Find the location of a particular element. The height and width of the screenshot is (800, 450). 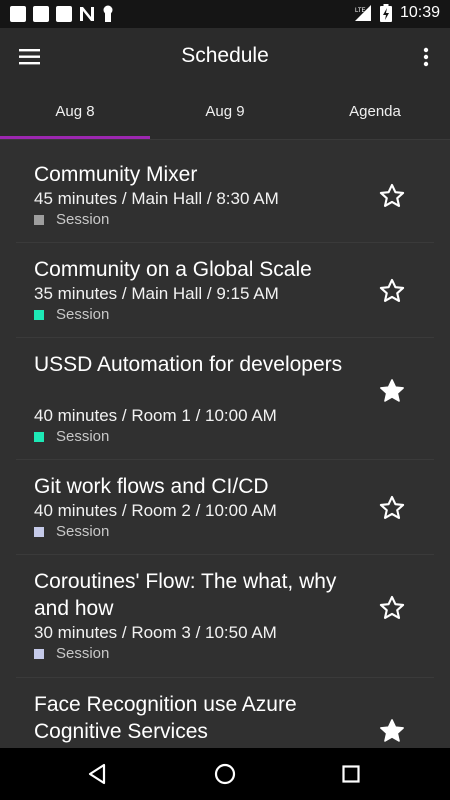

session-meta: 40 minutes / Room 2 / 10:00 AM is located at coordinates (155, 510).